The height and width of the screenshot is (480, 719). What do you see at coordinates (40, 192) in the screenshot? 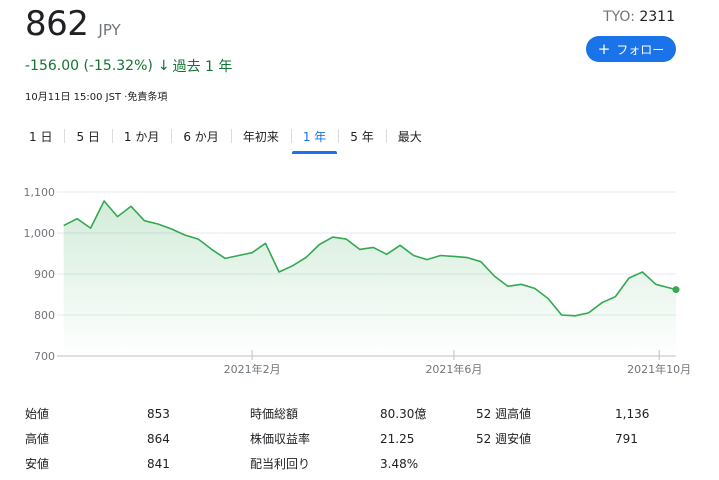
I see `y-tick-label: 1,100` at bounding box center [40, 192].